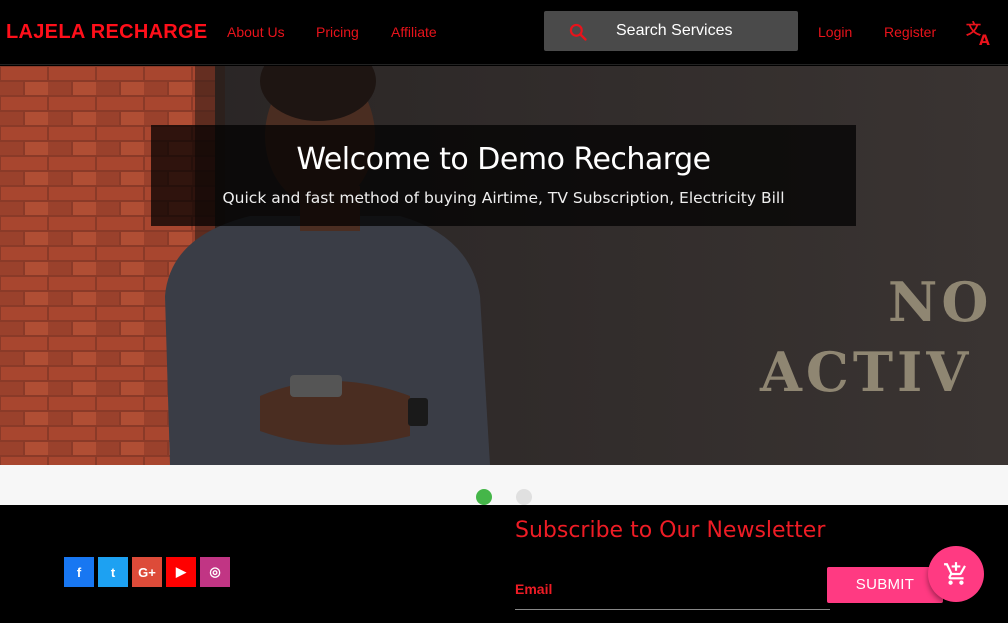  What do you see at coordinates (984, 39) in the screenshot?
I see `svg-text: A` at bounding box center [984, 39].